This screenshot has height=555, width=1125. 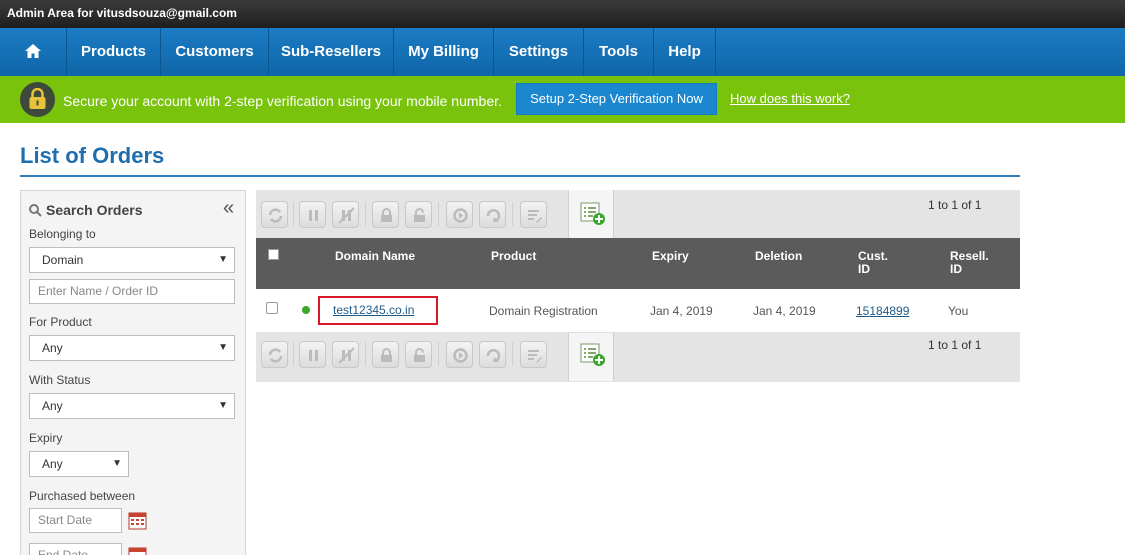 I want to click on setup-2-step-button: Setup 2-Step Verification Now, so click(x=616, y=99).